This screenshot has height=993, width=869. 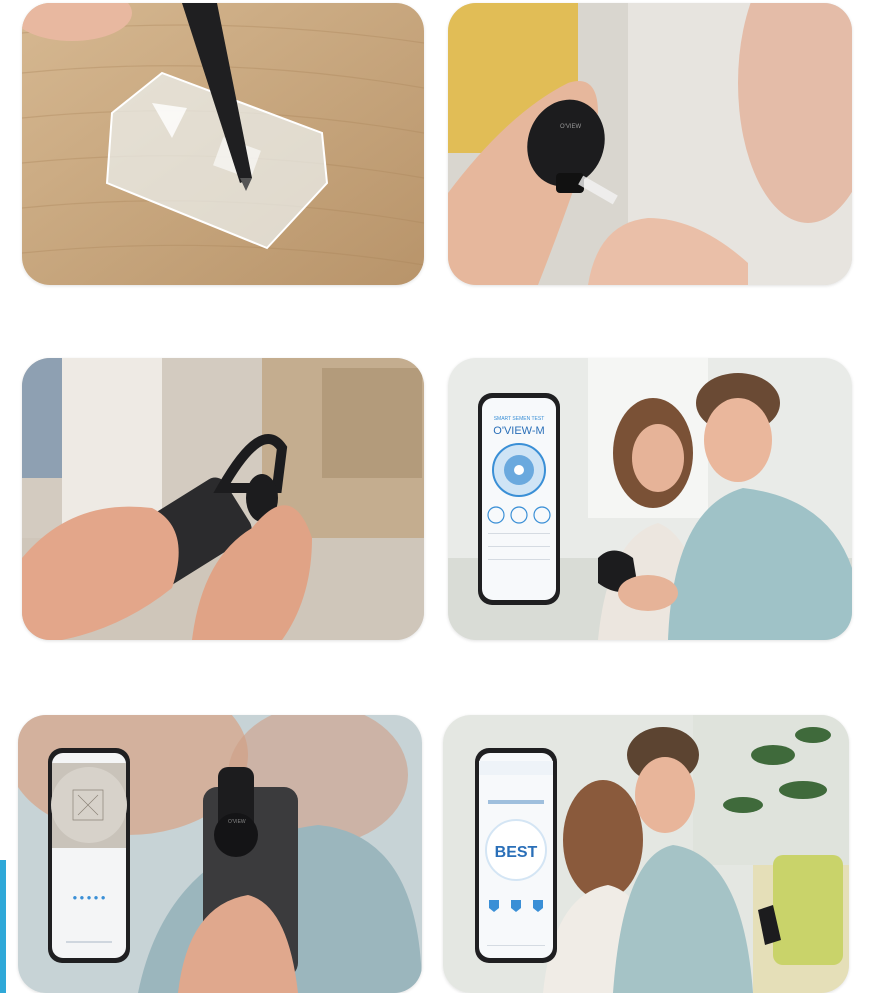 What do you see at coordinates (3, 926) in the screenshot?
I see `accent-edge` at bounding box center [3, 926].